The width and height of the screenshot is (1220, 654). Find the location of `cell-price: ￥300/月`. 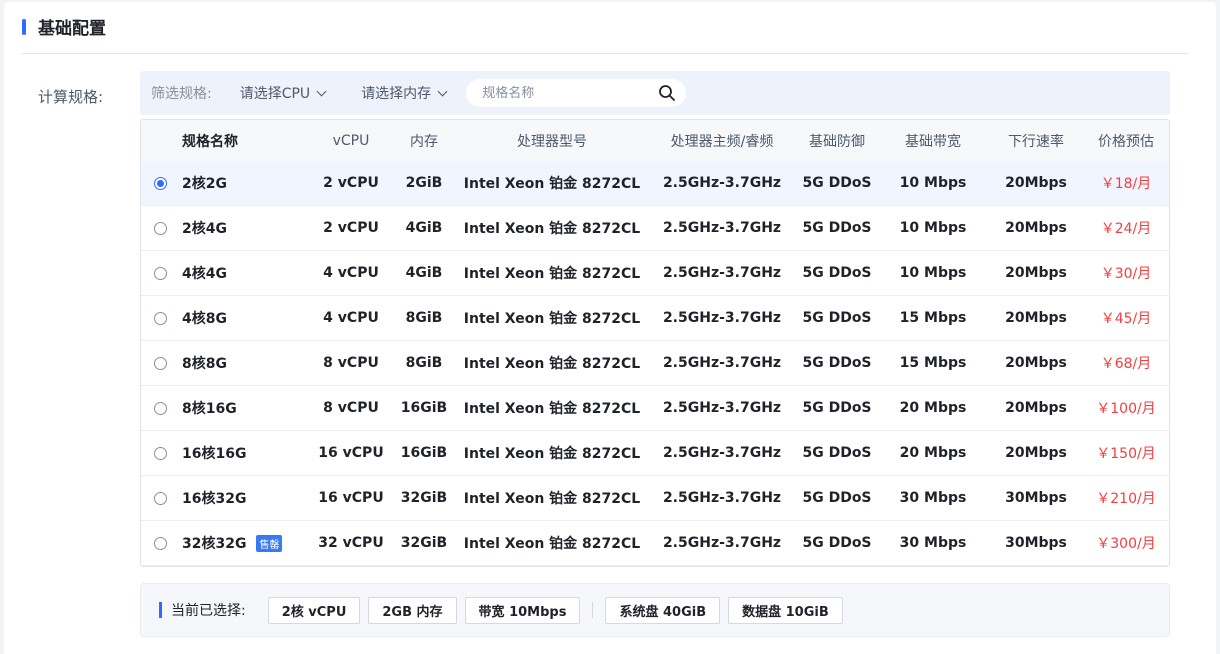

cell-price: ￥300/月 is located at coordinates (1126, 544).